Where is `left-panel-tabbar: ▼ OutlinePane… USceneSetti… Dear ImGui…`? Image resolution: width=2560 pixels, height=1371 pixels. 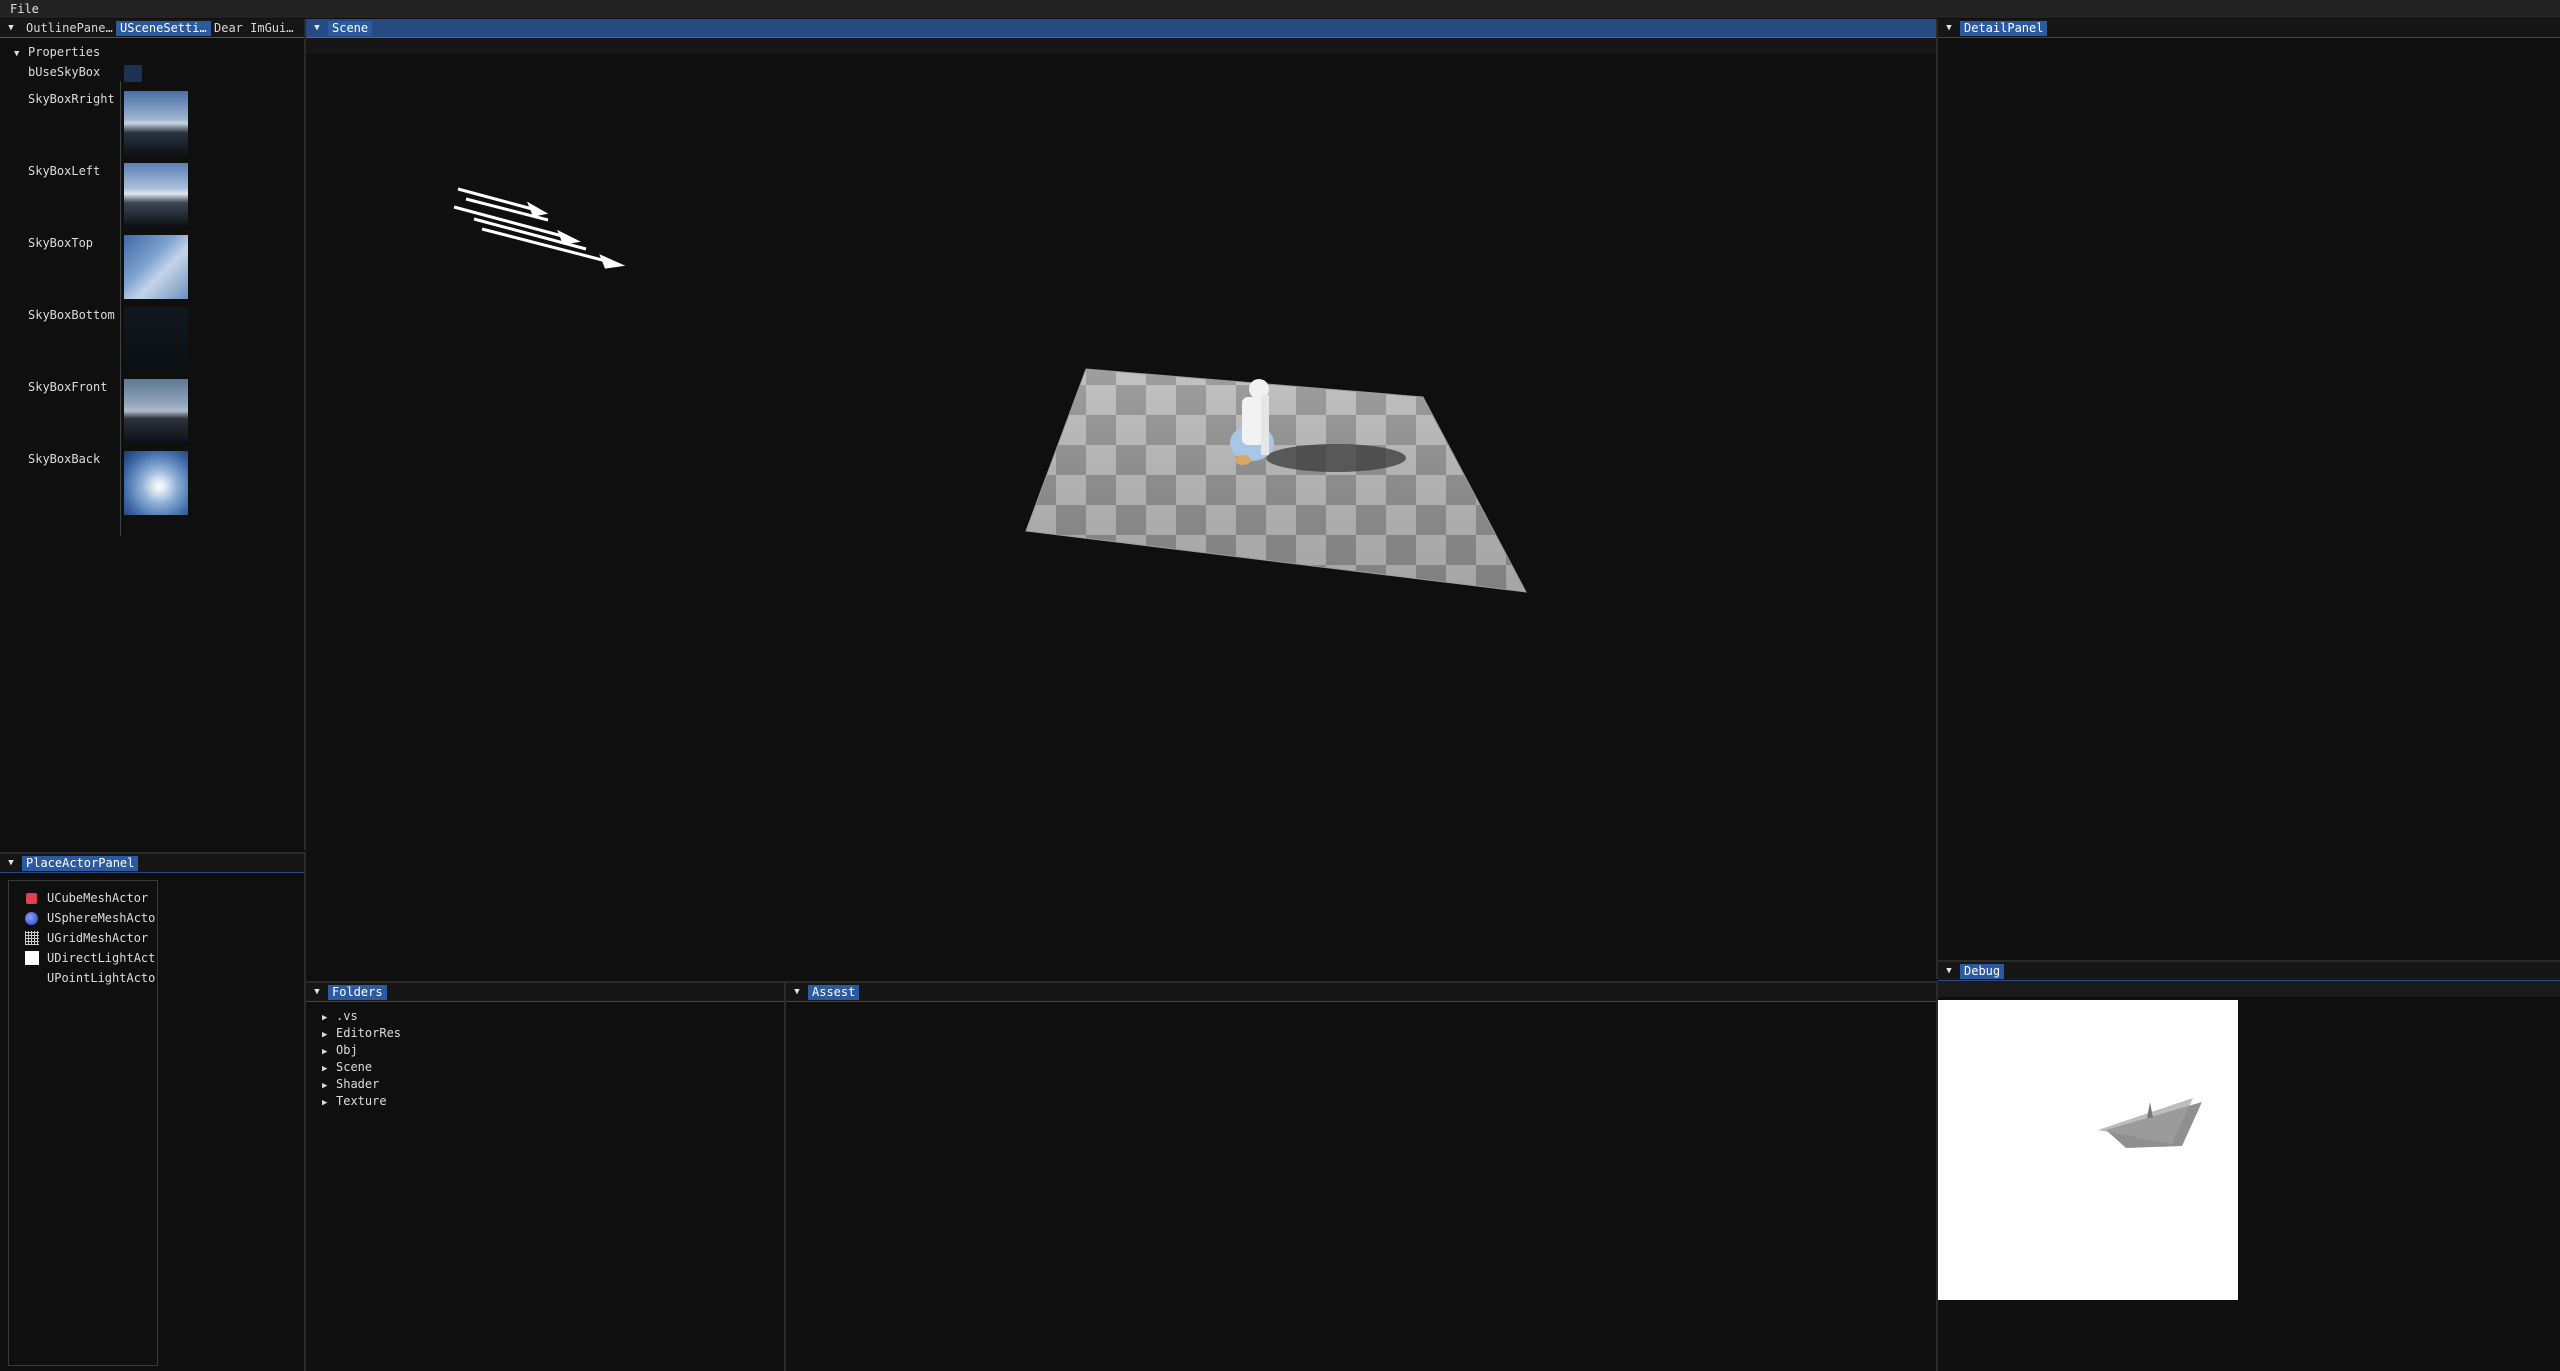 left-panel-tabbar: ▼ OutlinePane… USceneSetti… Dear ImGui… is located at coordinates (152, 28).